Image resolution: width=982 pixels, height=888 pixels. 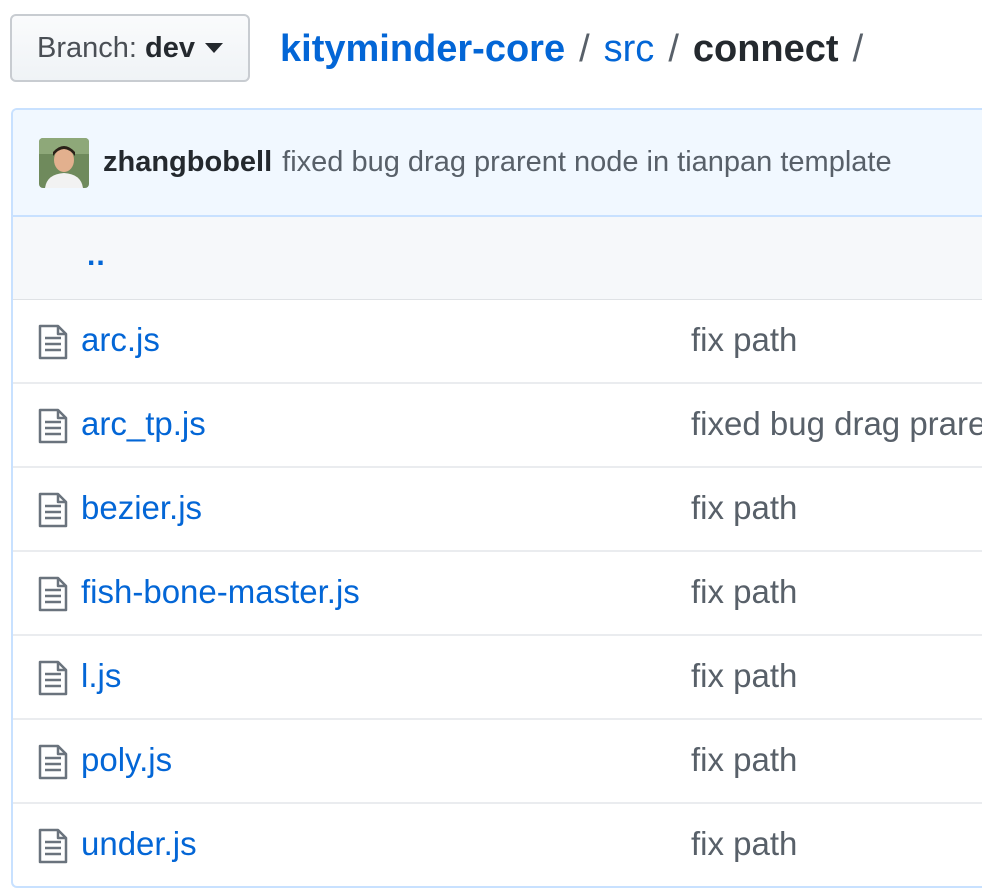 I want to click on file-name-link: l.js, so click(x=101, y=676).